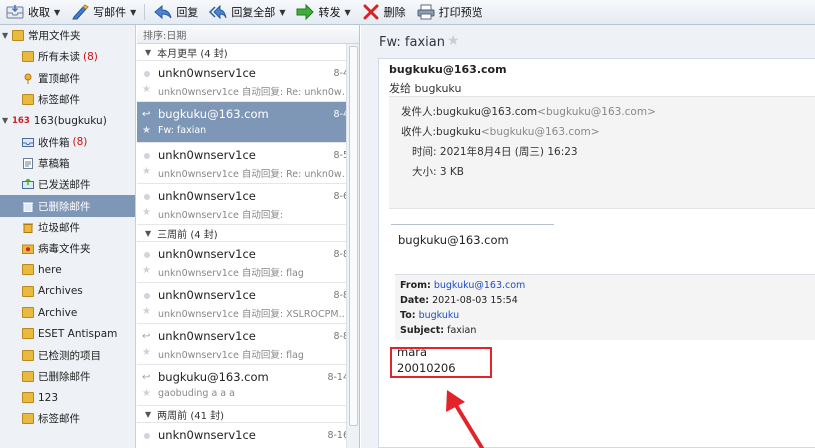 This screenshot has width=815, height=448. Describe the element at coordinates (248, 52) in the screenshot. I see `group-header: ▼ 本月更早 (4 封)` at that location.